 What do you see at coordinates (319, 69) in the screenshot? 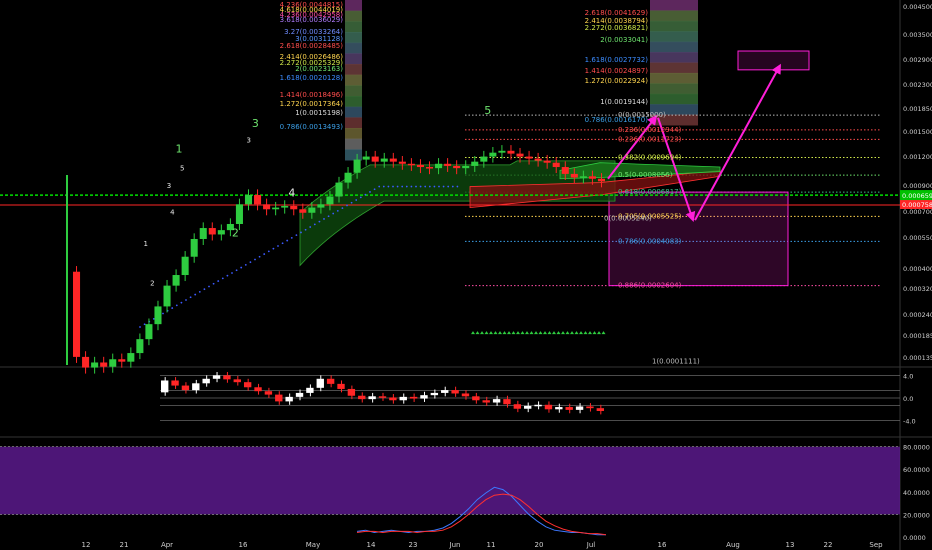
I see `fib-left-label: 2(0.0023163)` at bounding box center [319, 69].